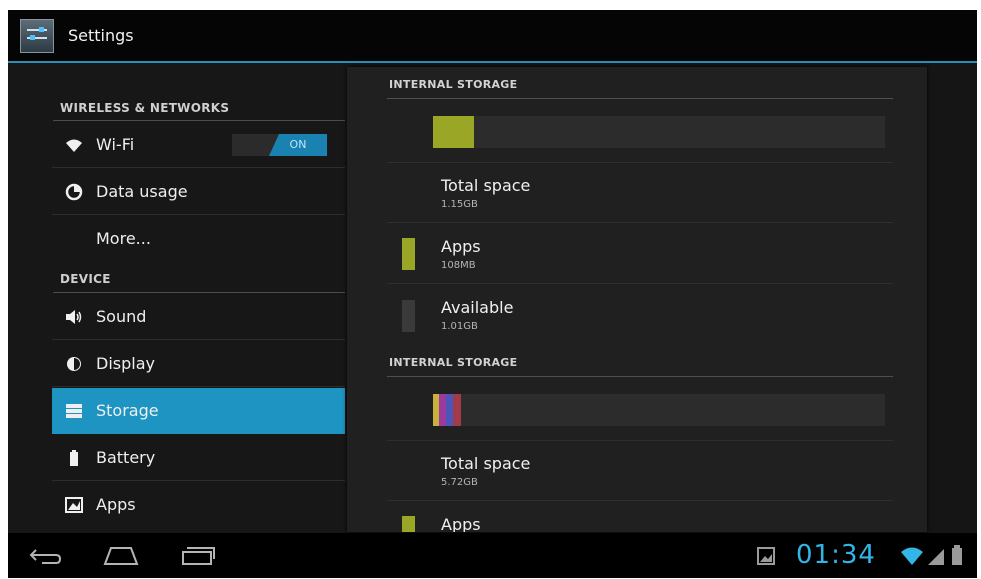  I want to click on sidebar-item-data-usage: Data usage, so click(198, 192).